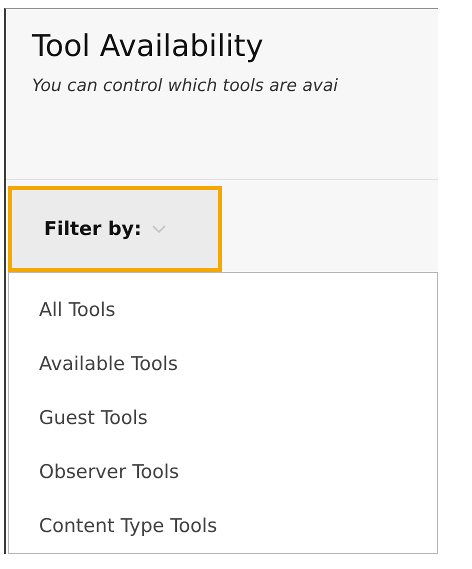 The width and height of the screenshot is (472, 569). Describe the element at coordinates (115, 229) in the screenshot. I see `filter-dropdown-button: Filter by:` at that location.